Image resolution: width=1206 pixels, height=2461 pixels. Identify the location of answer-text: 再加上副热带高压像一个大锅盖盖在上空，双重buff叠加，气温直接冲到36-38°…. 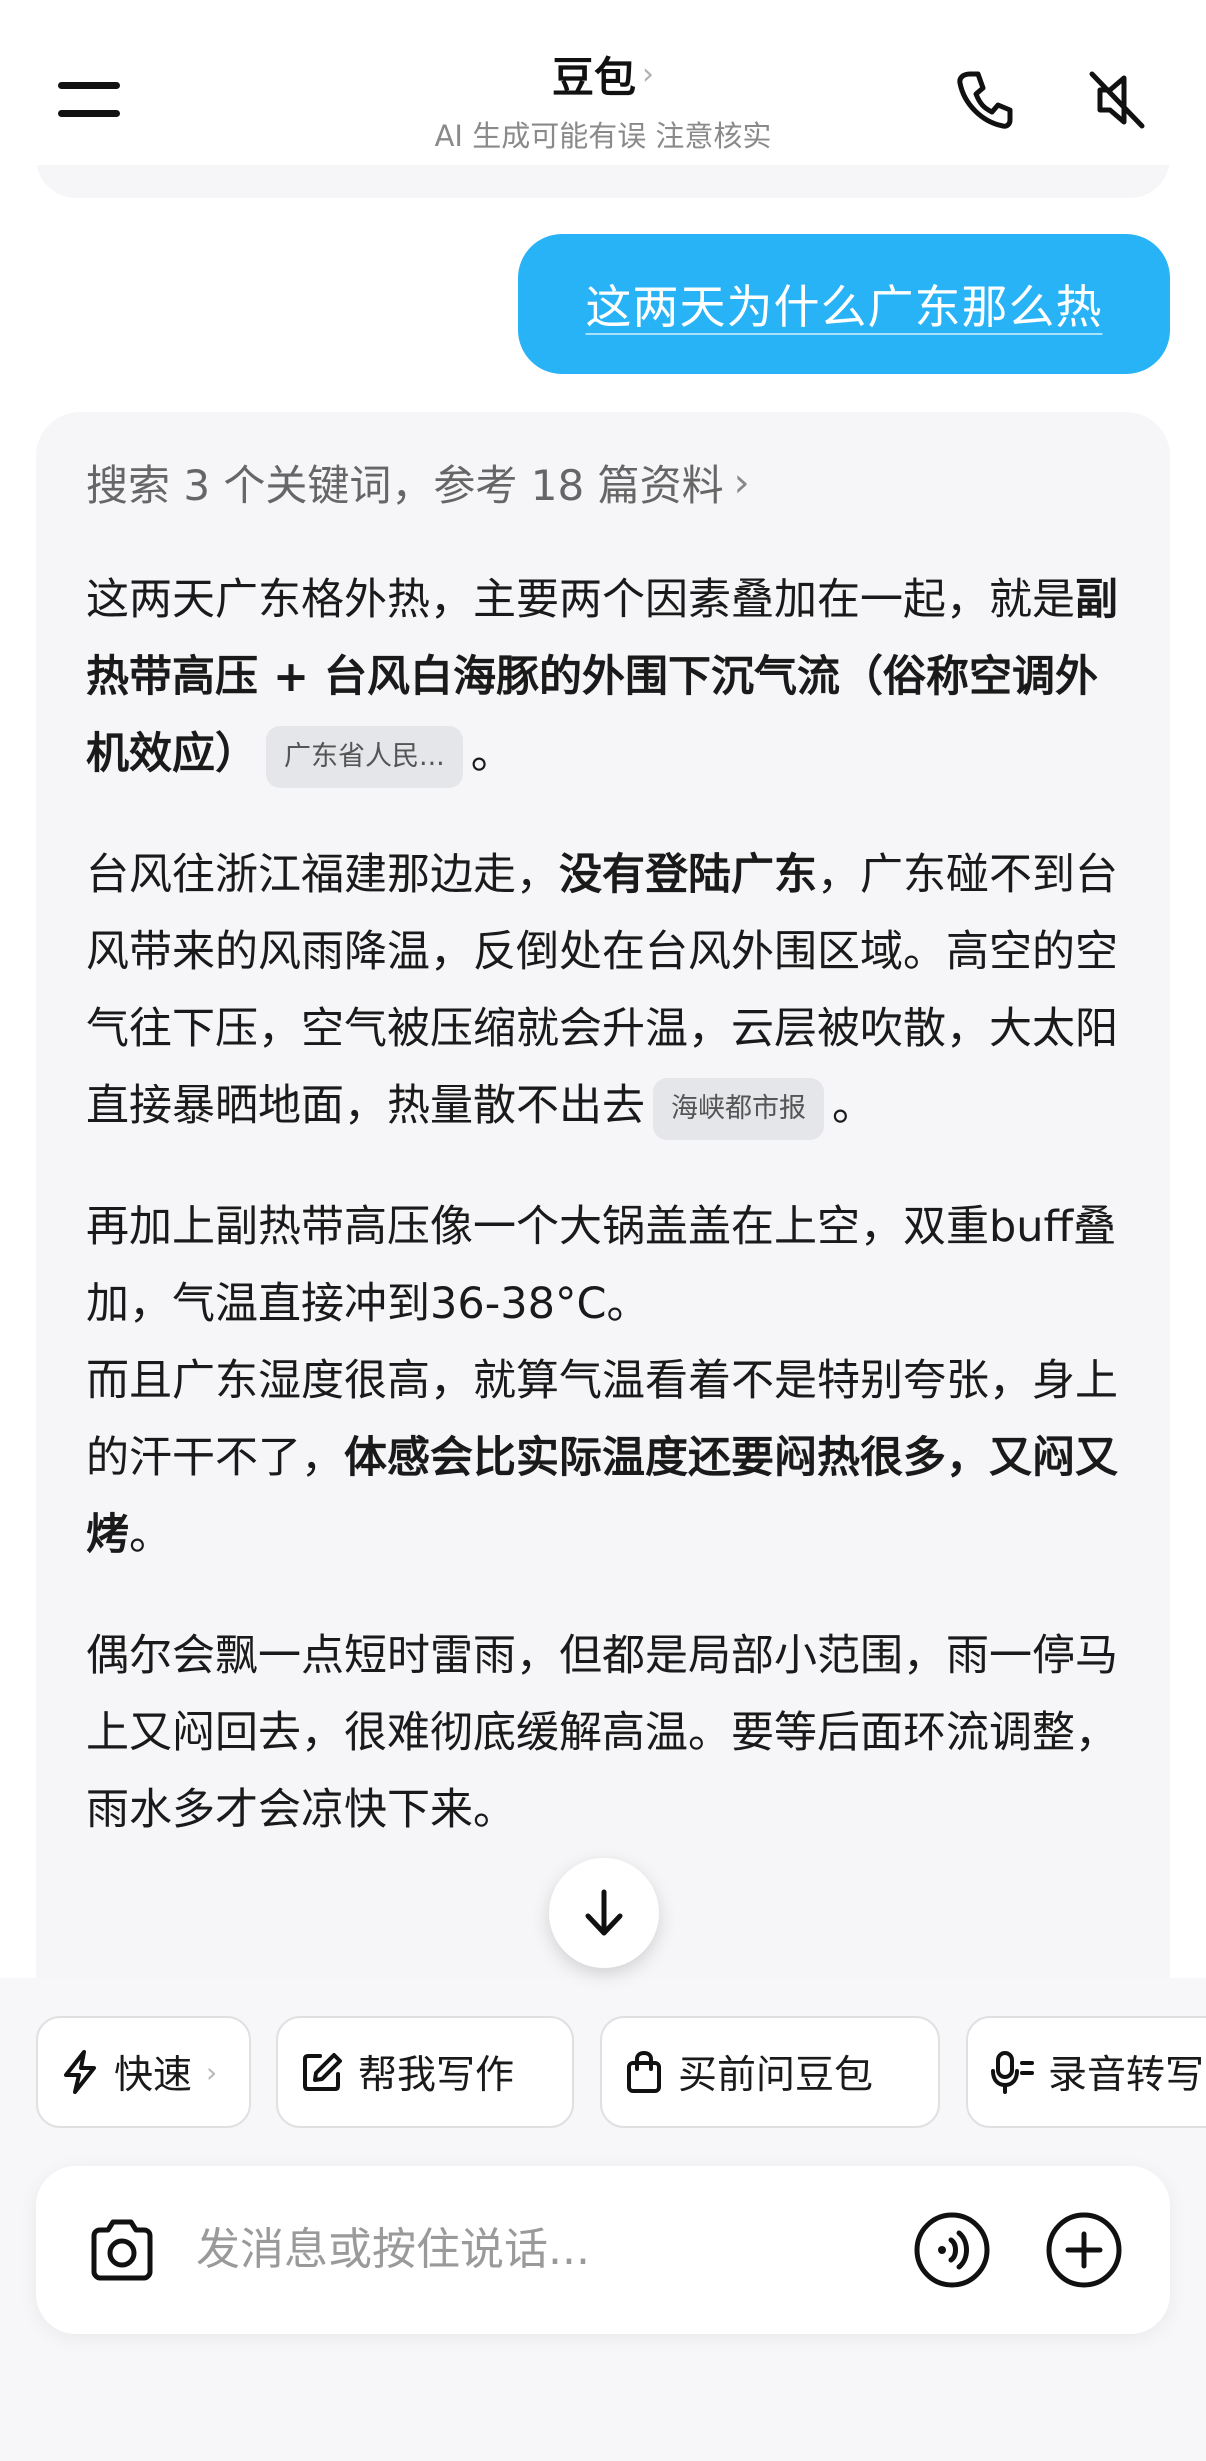
(601, 1265).